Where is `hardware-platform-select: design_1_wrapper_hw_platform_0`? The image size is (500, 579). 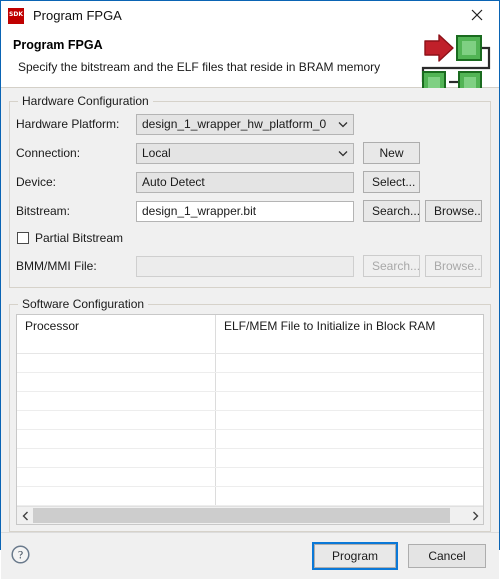 hardware-platform-select: design_1_wrapper_hw_platform_0 is located at coordinates (245, 124).